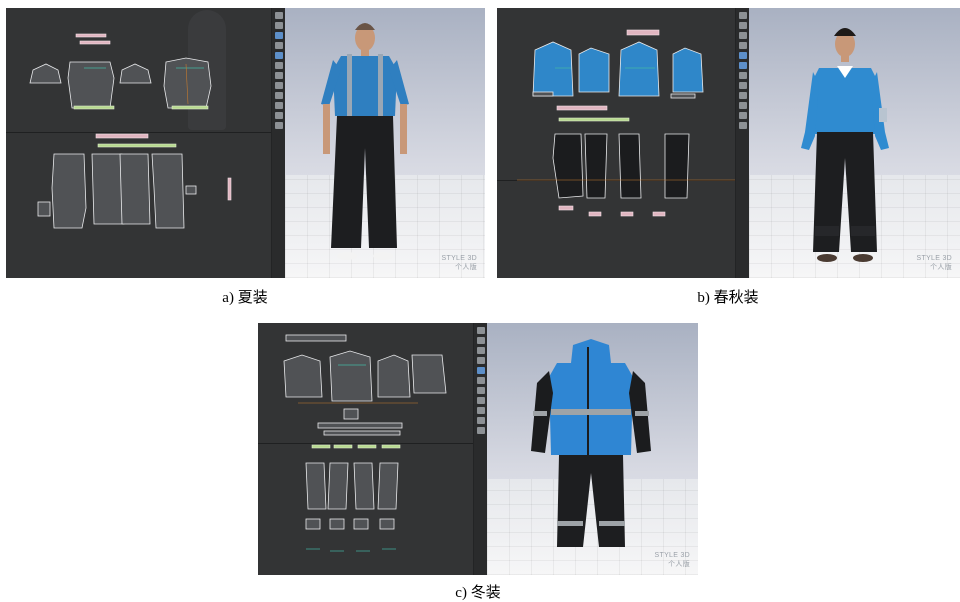 The image size is (960, 602). I want to click on toolbar-b, so click(742, 143).